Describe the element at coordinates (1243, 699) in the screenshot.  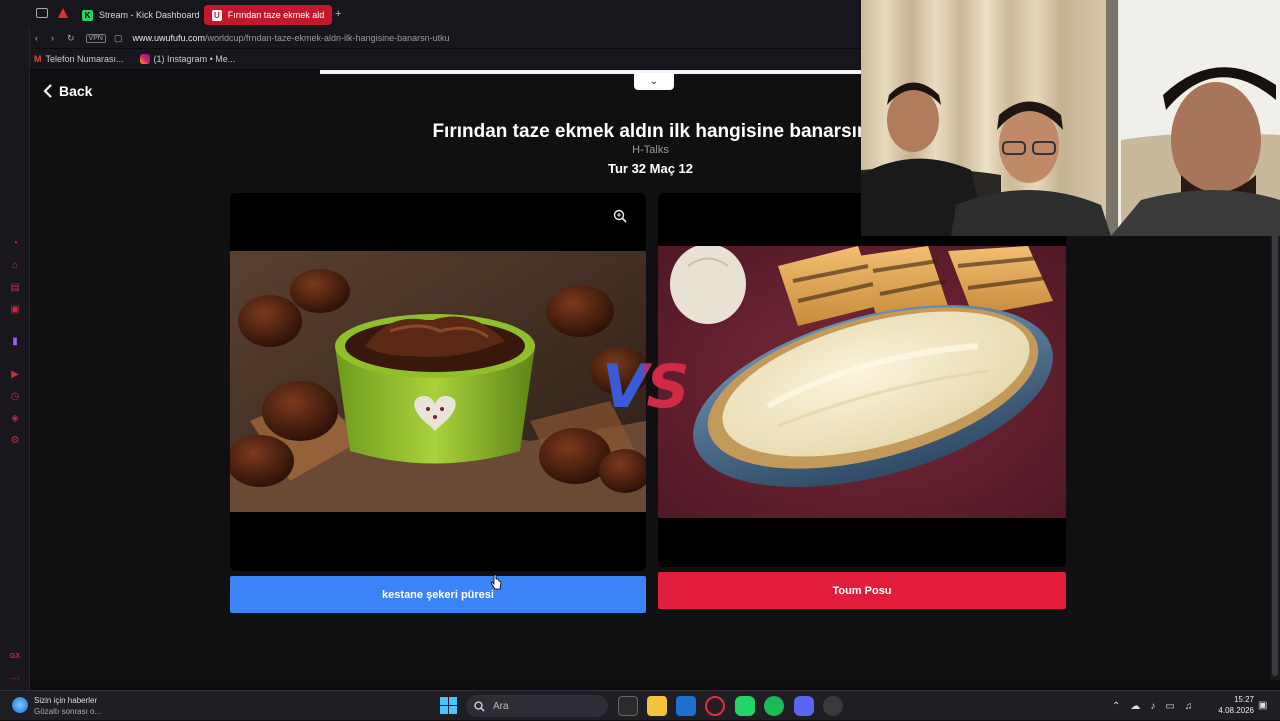
I see `clock-time: 15:27` at that location.